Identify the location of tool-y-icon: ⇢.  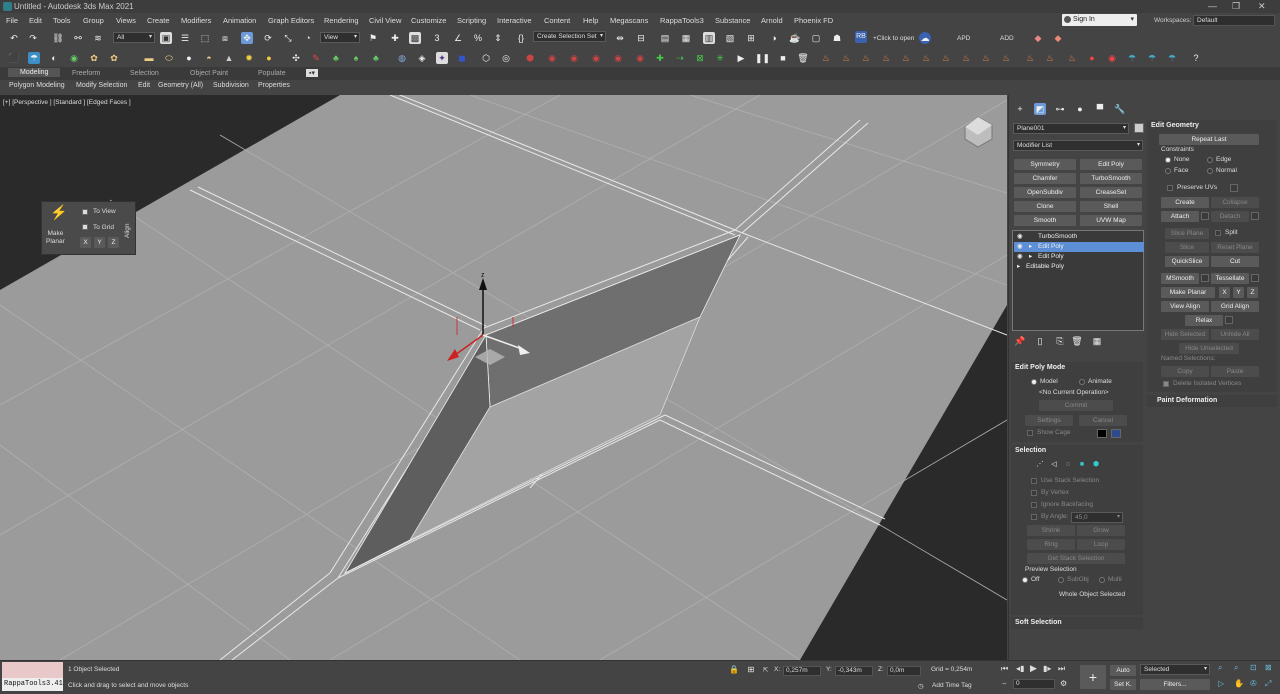
(680, 58).